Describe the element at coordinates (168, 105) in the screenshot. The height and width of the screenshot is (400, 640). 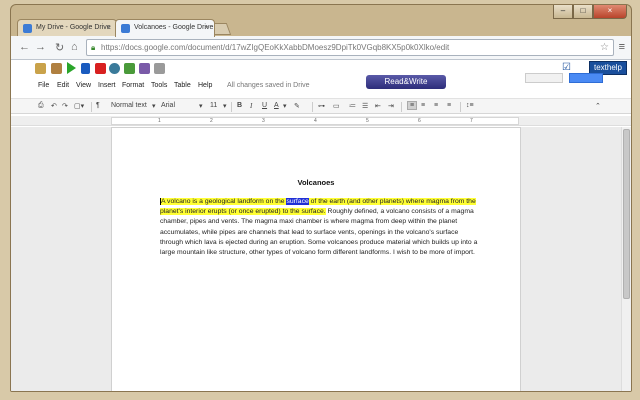
I see `font-select: Arial` at that location.